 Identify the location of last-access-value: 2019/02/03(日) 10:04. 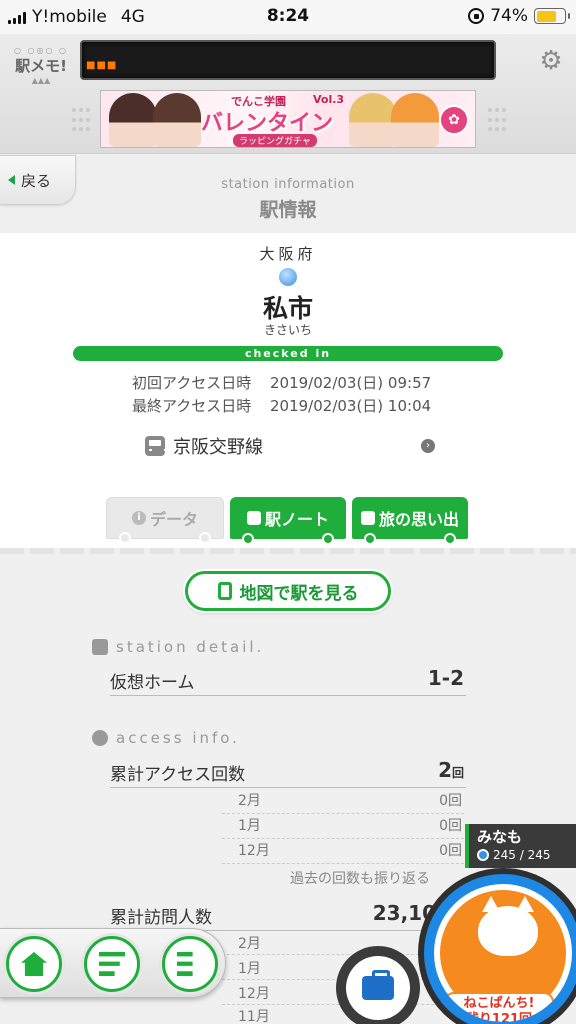
(351, 406).